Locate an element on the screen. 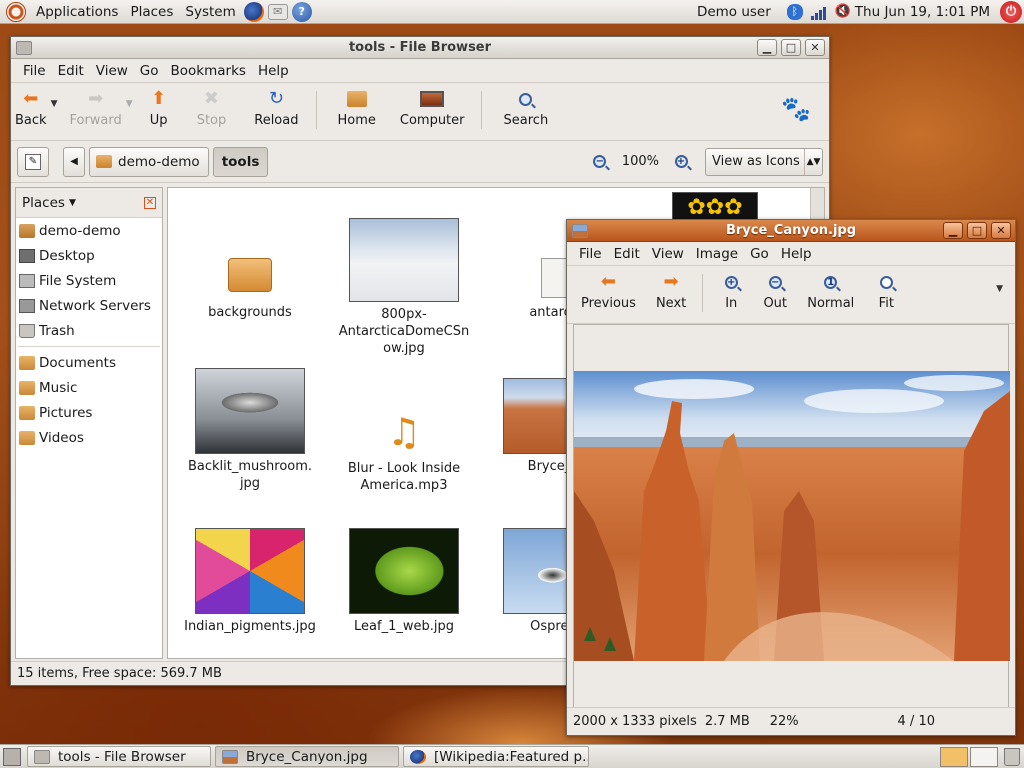 The image size is (1024, 768). sidebar-item-documents: Documents is located at coordinates (89, 362).